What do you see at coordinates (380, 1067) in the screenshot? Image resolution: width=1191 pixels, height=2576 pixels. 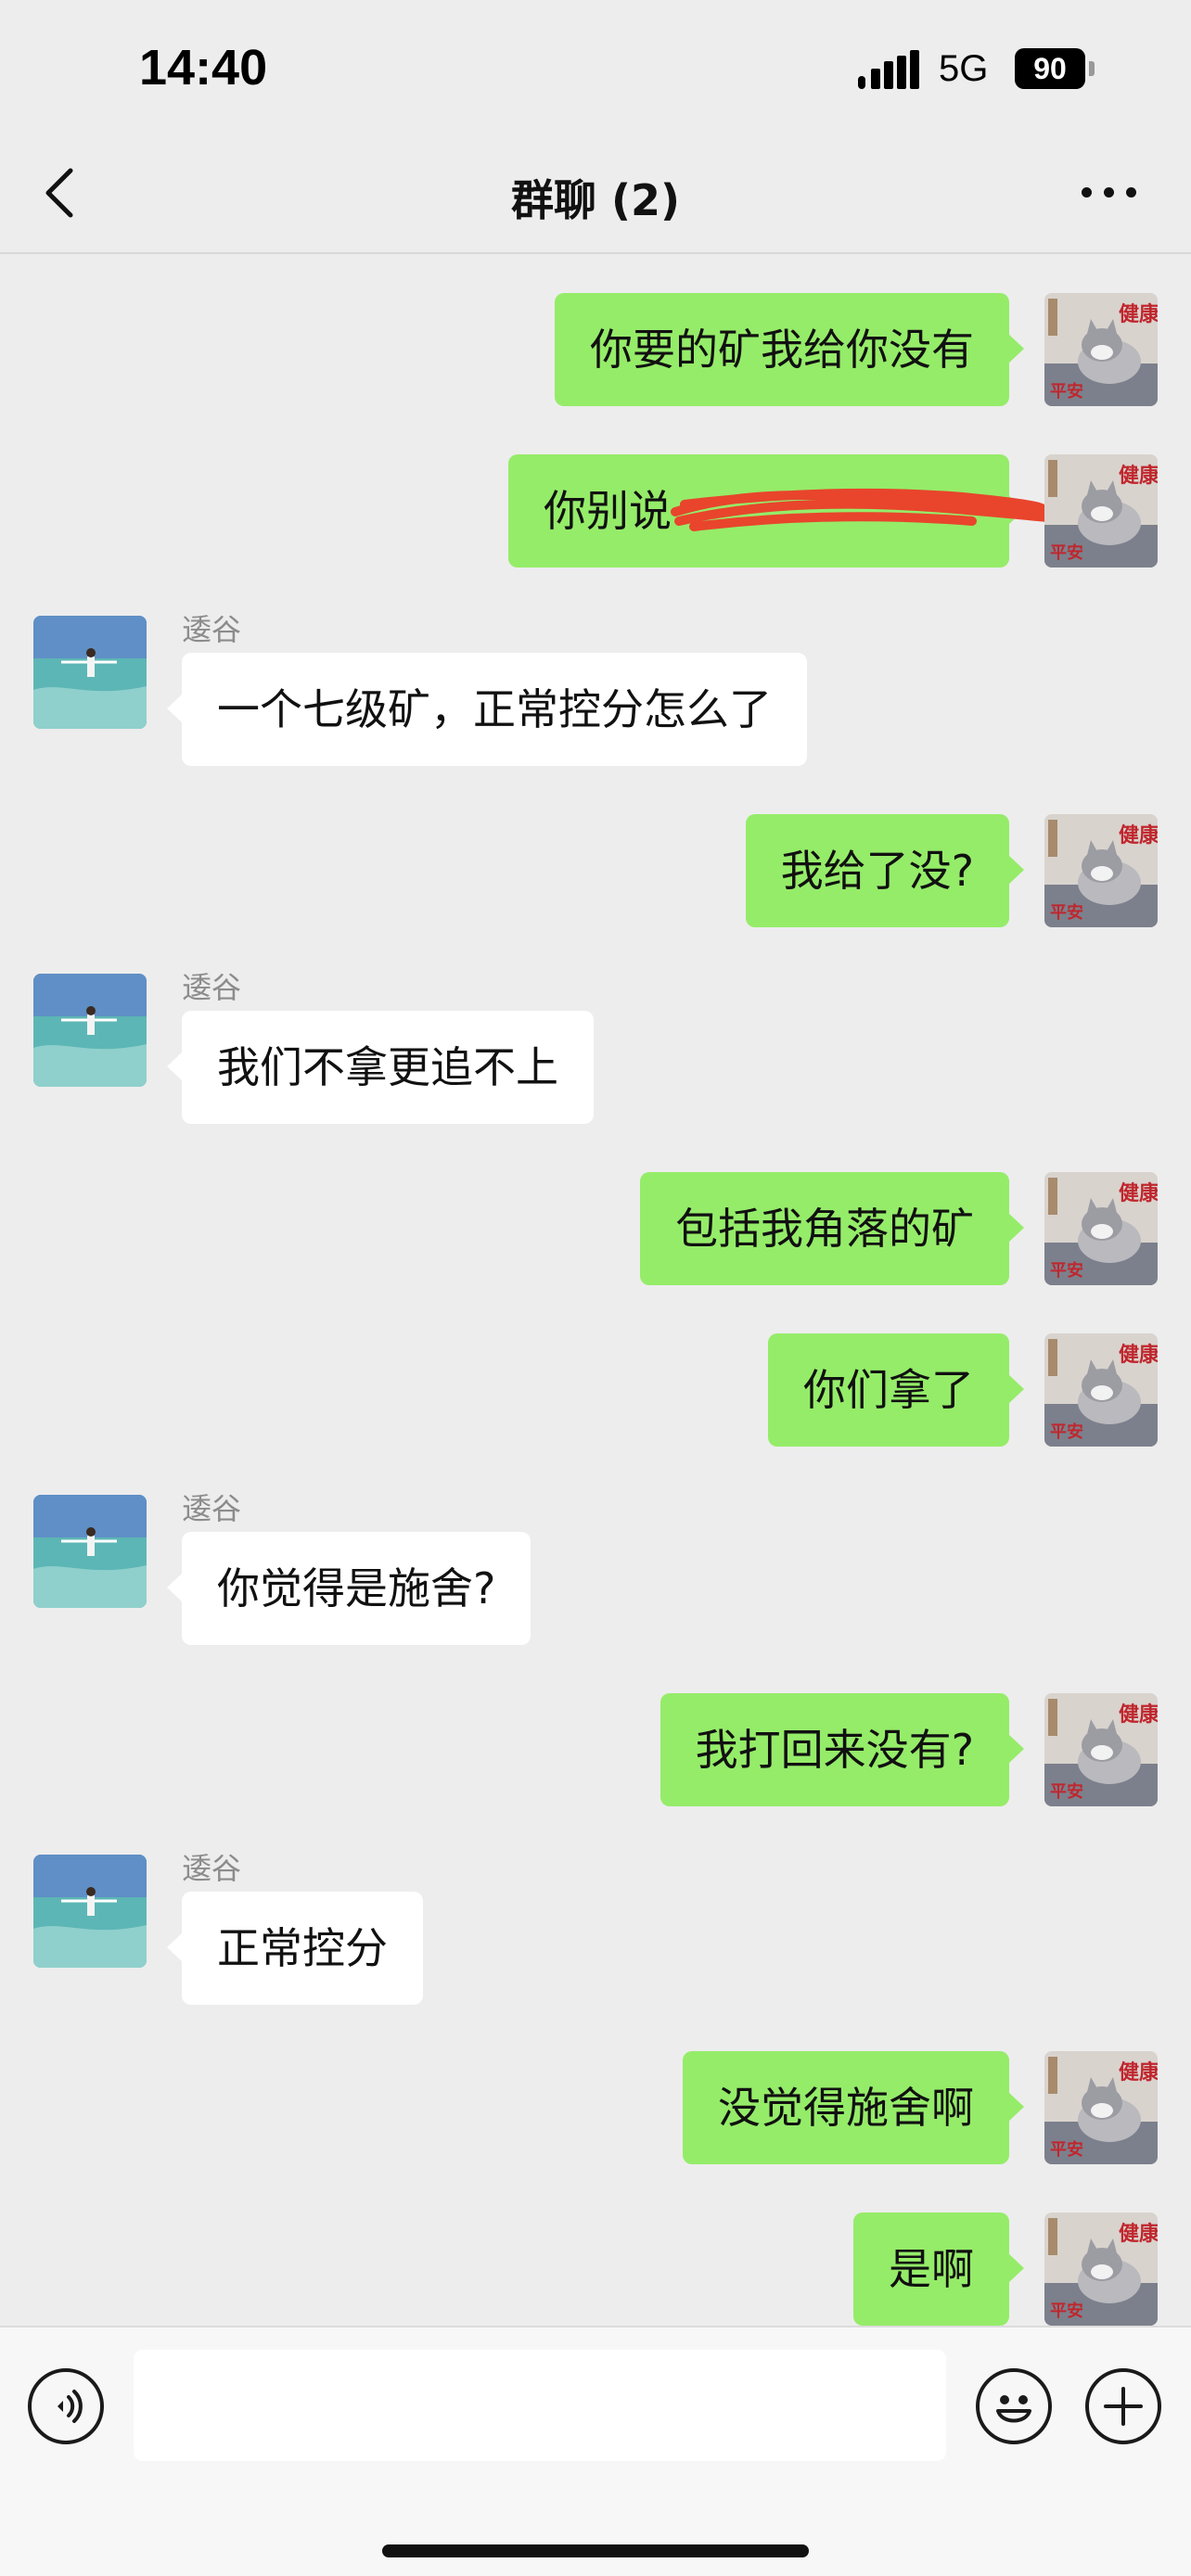 I see `message-bubble: 我们不拿更追不上` at bounding box center [380, 1067].